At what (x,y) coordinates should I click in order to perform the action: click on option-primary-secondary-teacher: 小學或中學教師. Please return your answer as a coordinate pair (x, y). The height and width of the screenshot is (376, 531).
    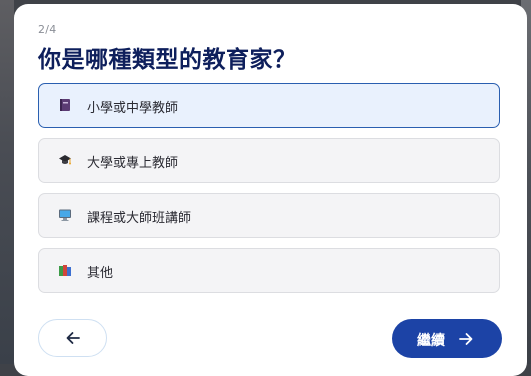
    Looking at the image, I should click on (269, 105).